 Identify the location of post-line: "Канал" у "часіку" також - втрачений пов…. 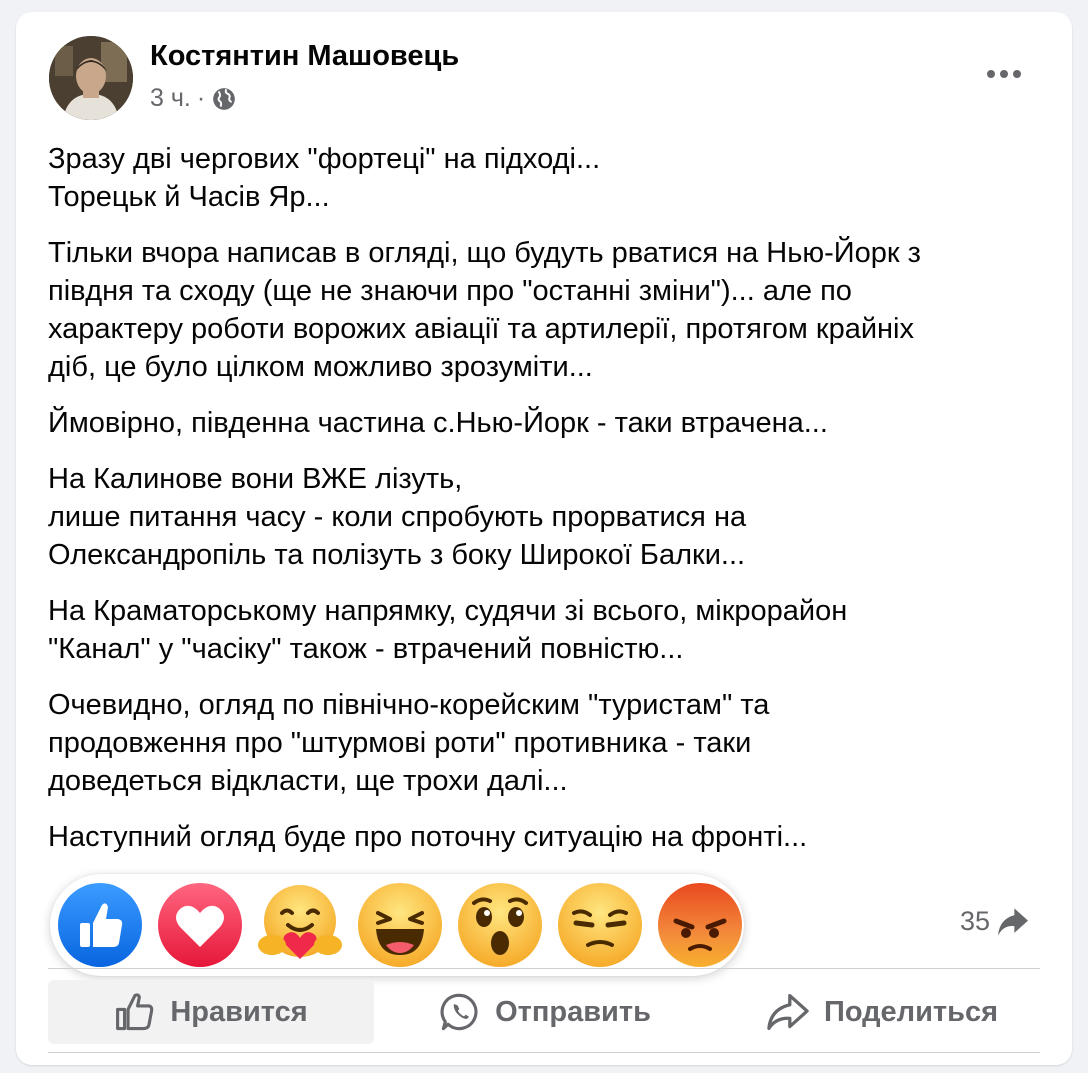
(366, 649).